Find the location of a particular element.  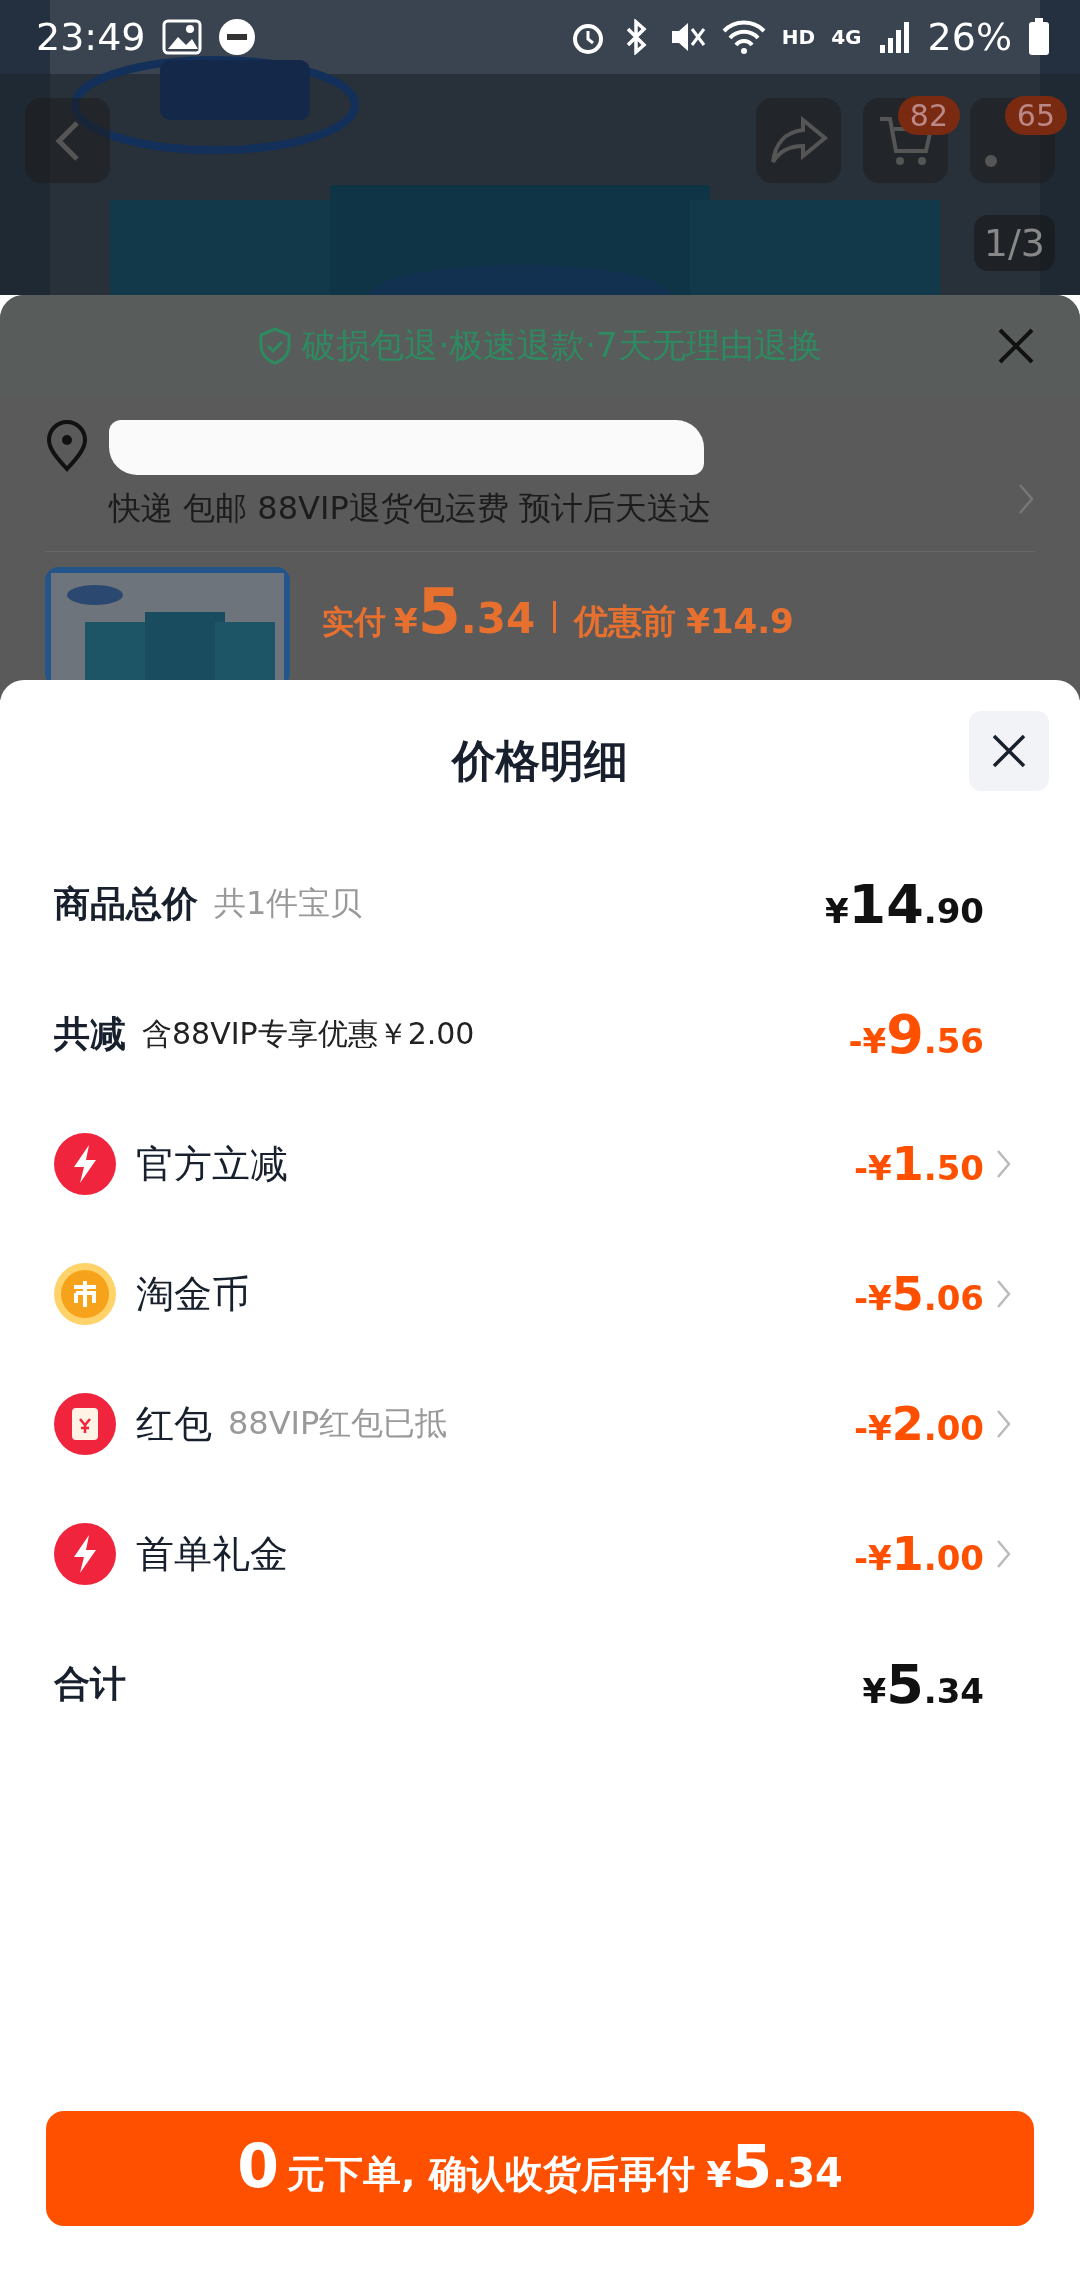

amount-integer: 2 is located at coordinates (907, 1424).